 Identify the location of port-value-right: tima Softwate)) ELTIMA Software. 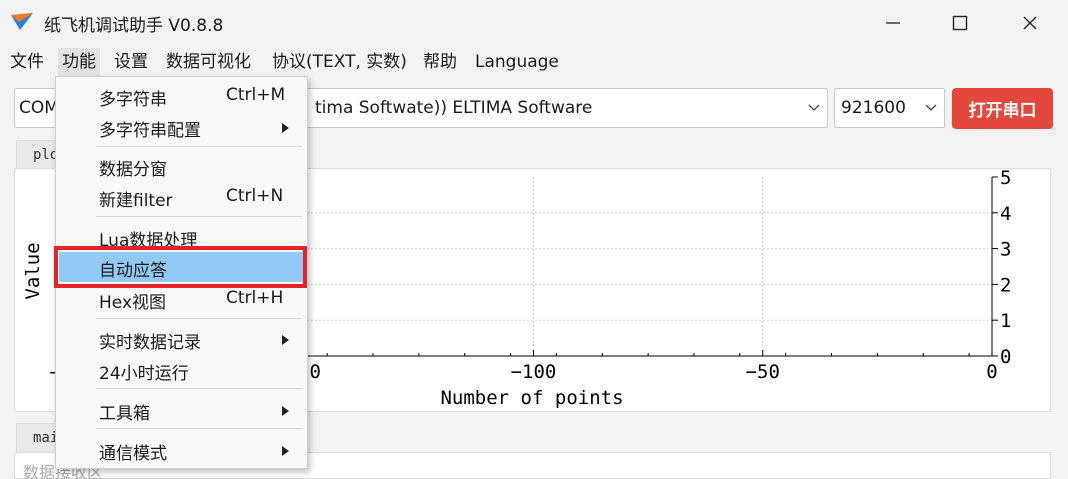
(454, 108).